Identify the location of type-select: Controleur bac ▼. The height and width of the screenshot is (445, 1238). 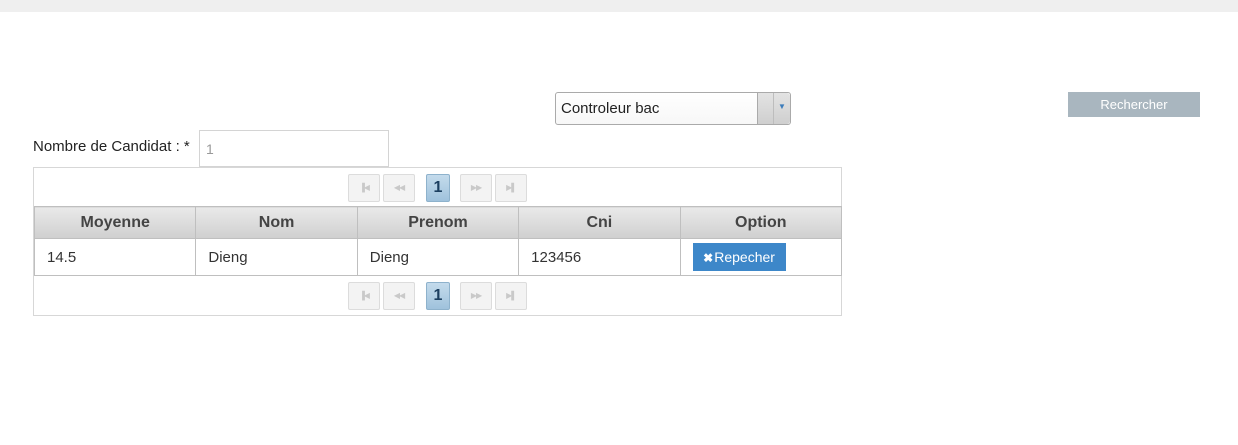
(673, 108).